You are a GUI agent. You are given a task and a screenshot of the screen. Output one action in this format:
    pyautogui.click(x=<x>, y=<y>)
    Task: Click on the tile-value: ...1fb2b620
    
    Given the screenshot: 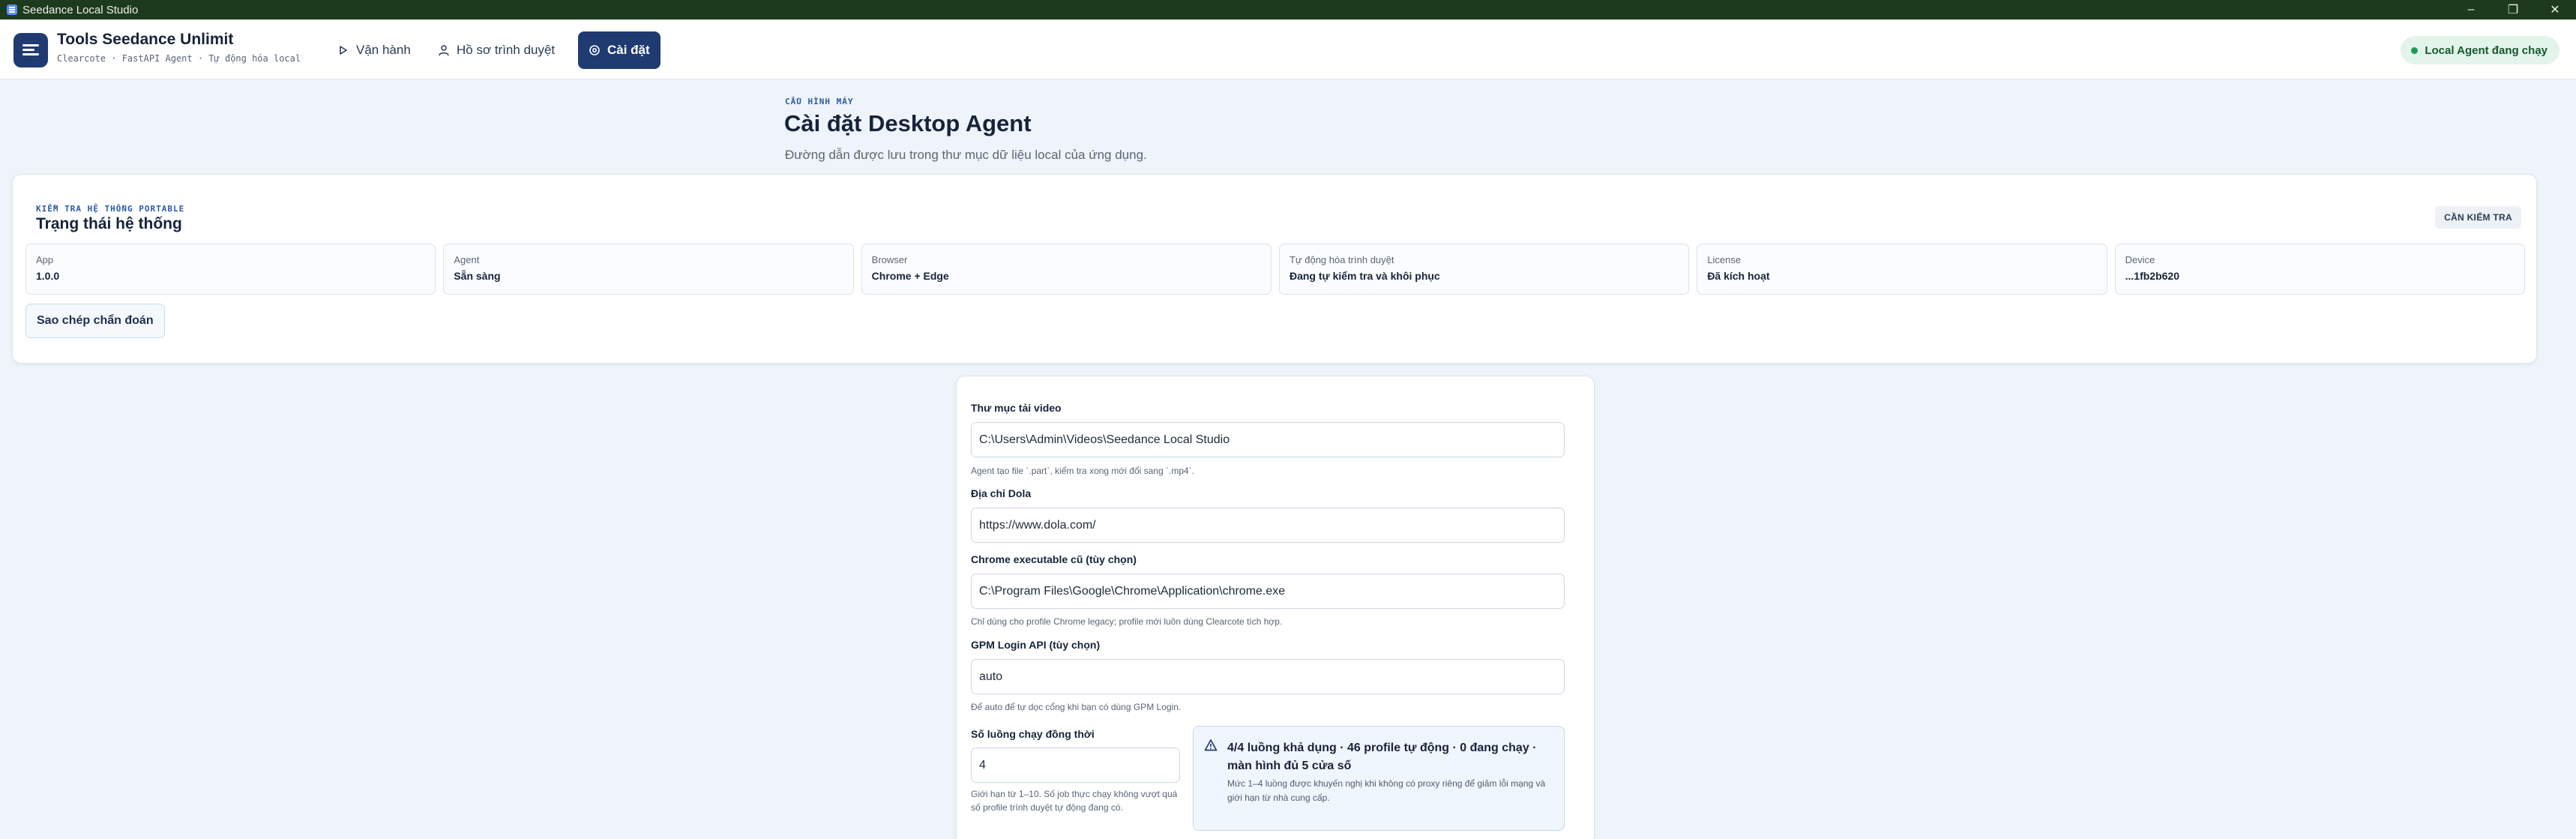 What is the action you would take?
    pyautogui.click(x=2152, y=276)
    